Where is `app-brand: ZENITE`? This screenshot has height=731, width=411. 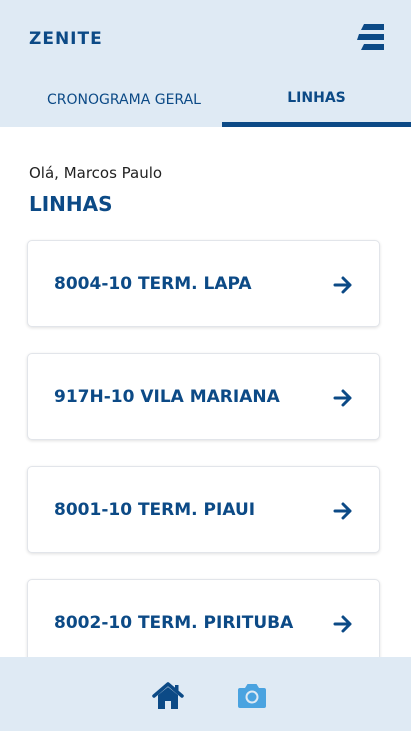 app-brand: ZENITE is located at coordinates (66, 39).